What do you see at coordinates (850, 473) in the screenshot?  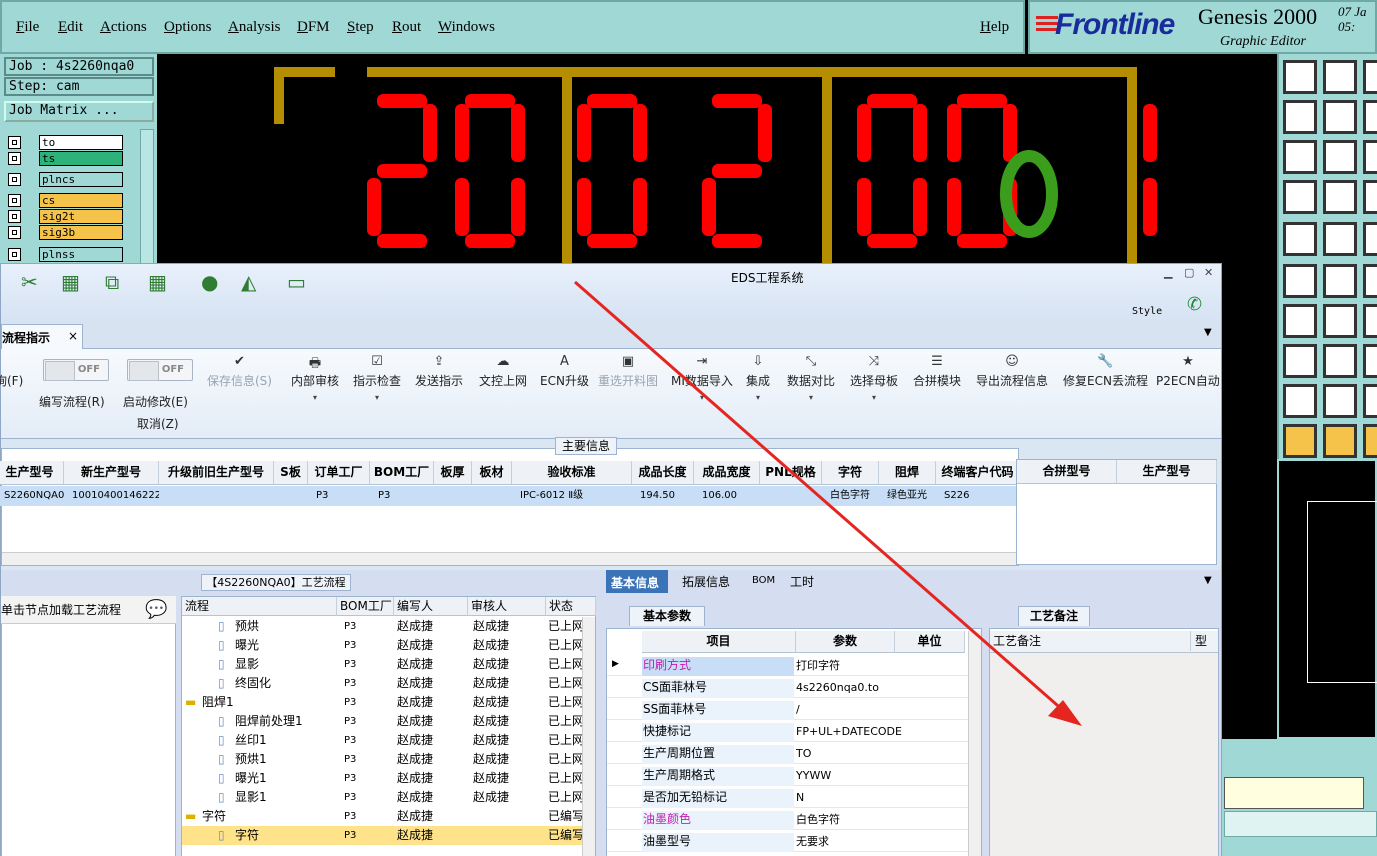 I see `column-header: 字符` at bounding box center [850, 473].